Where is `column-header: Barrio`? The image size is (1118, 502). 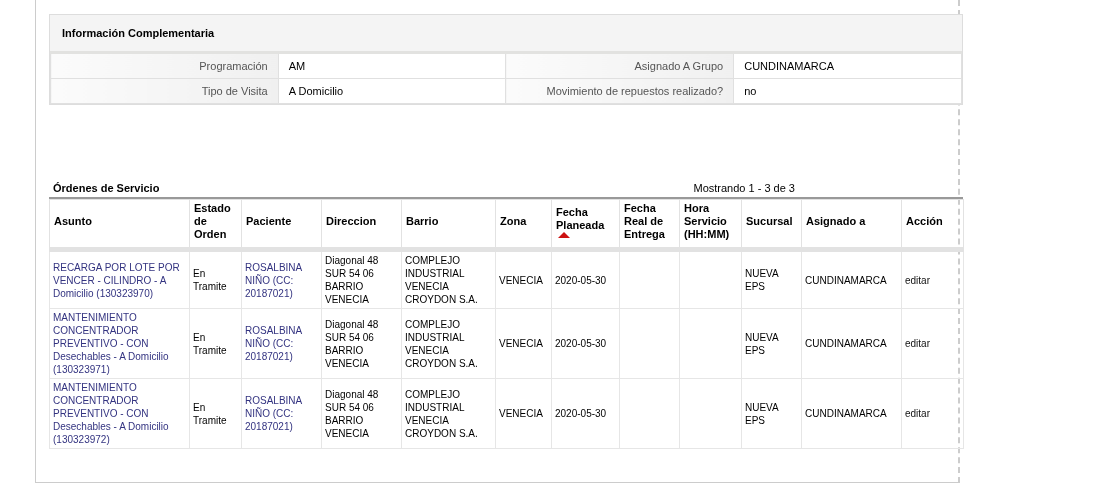 column-header: Barrio is located at coordinates (448, 224).